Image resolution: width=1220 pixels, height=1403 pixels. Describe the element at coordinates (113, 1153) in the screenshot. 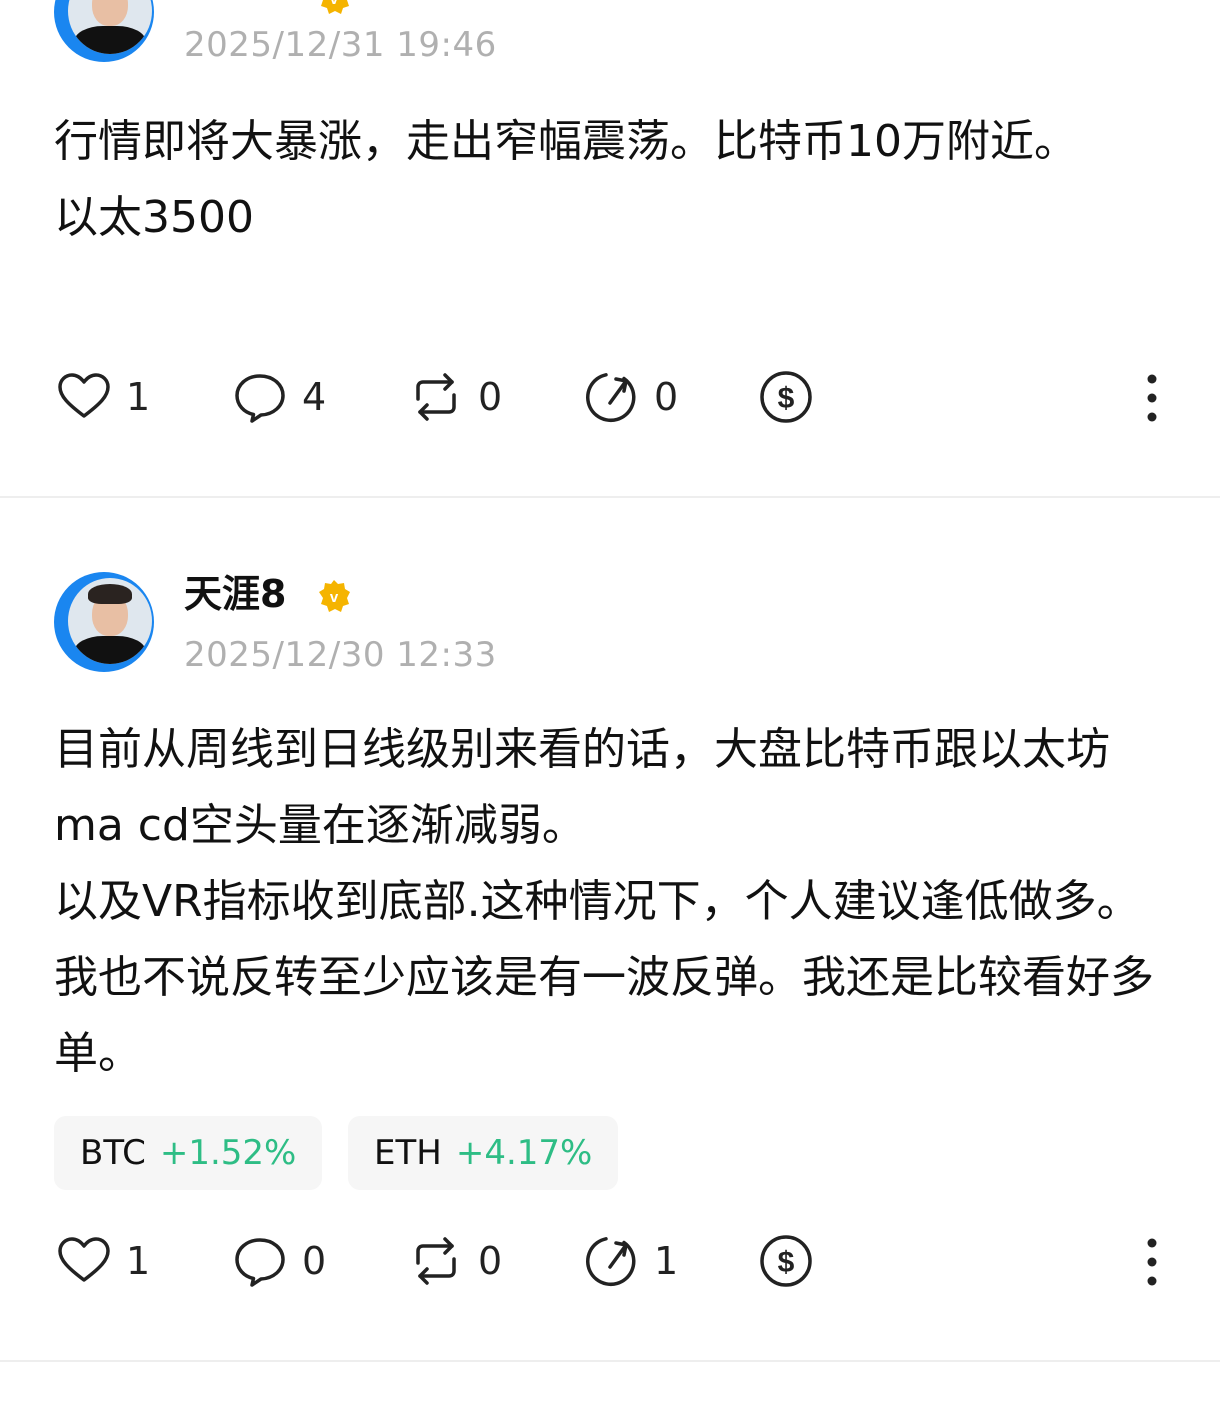

I see `ticker-symbol: BTC` at that location.